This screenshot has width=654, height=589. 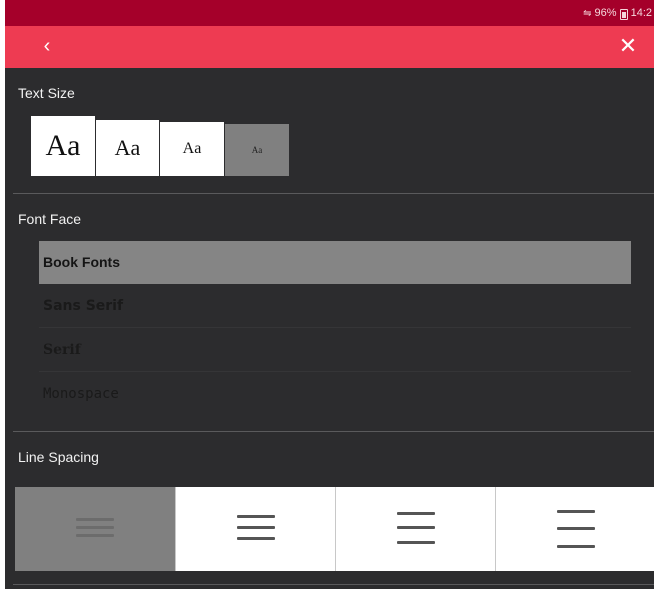 I want to click on font-option-label: Monospace, so click(x=81, y=394).